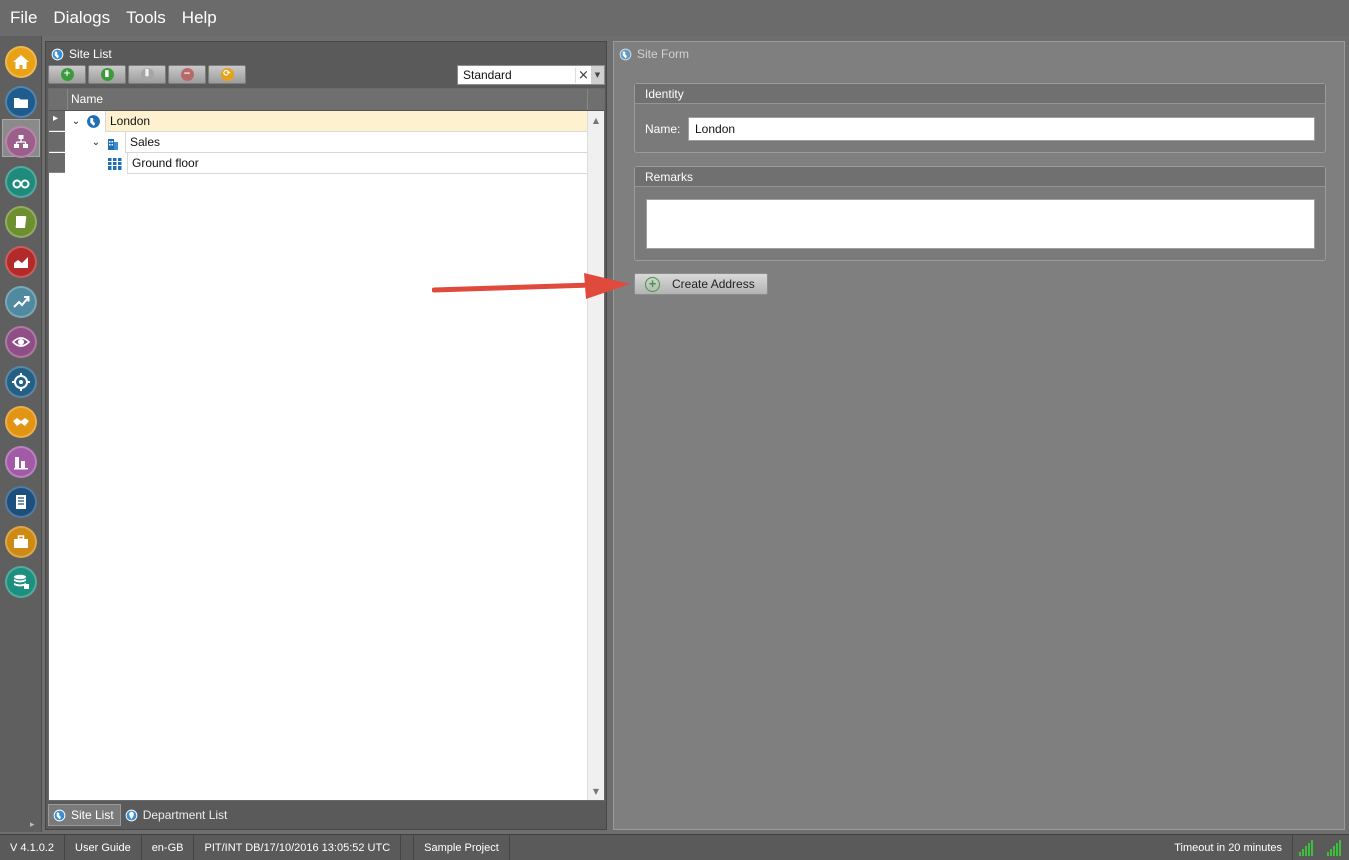  What do you see at coordinates (1228, 847) in the screenshot?
I see `timeout-label: Timeout in 20 minutes` at bounding box center [1228, 847].